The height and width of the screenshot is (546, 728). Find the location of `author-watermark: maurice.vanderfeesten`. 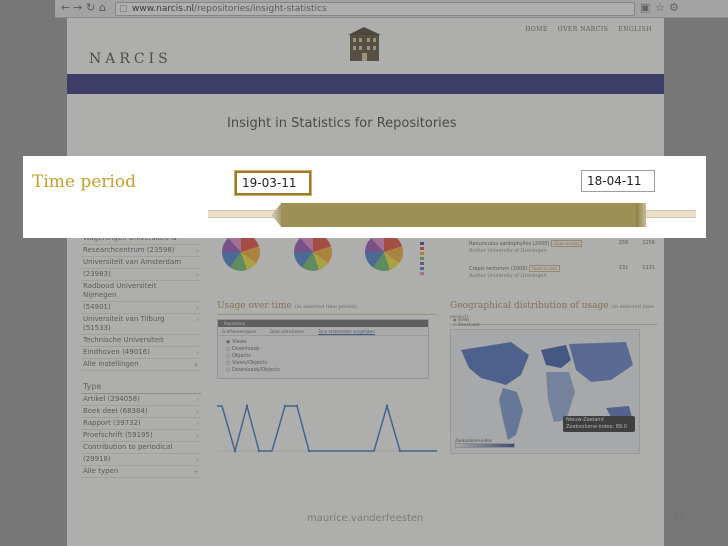

author-watermark: maurice.vanderfeesten is located at coordinates (365, 518).